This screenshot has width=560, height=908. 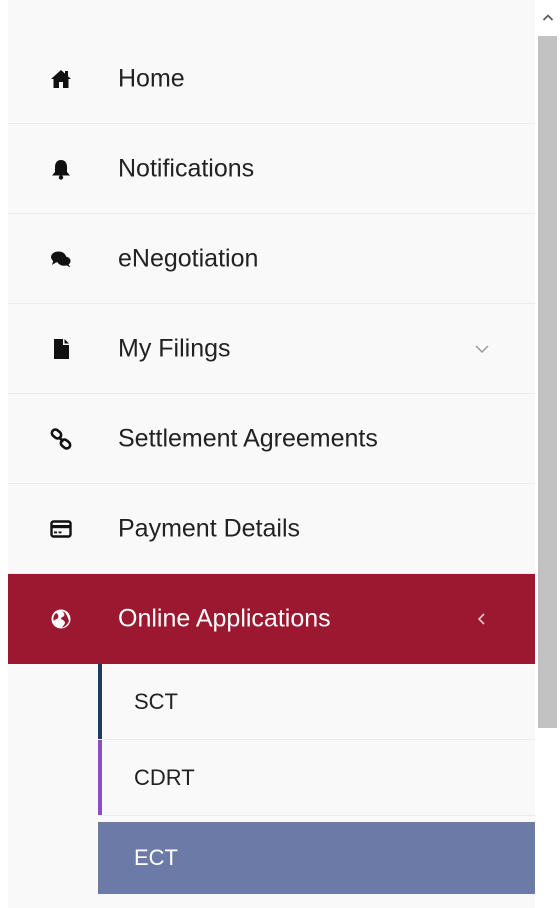 What do you see at coordinates (188, 258) in the screenshot?
I see `sidebar-item-label: eNegotiation` at bounding box center [188, 258].